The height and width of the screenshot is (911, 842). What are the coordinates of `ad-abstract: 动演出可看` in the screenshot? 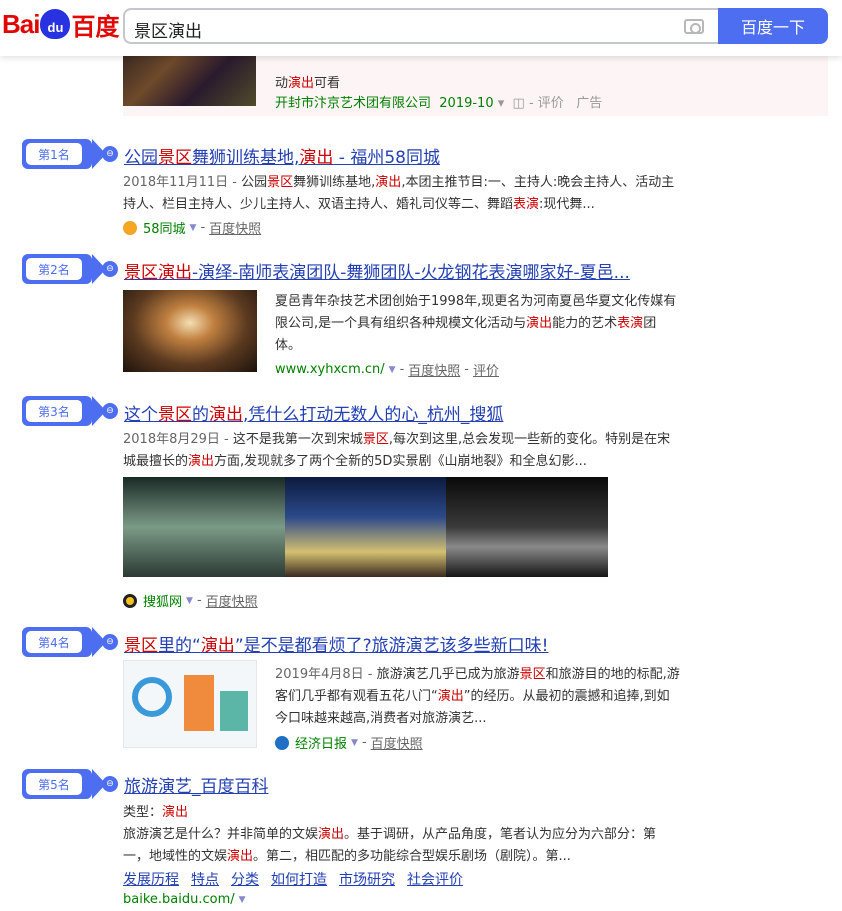 It's located at (308, 83).